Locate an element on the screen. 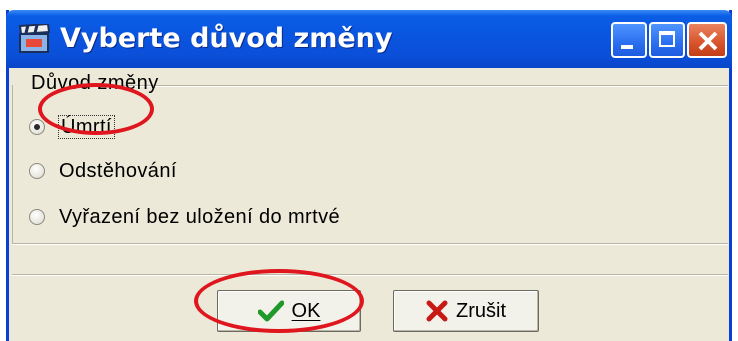 This screenshot has height=341, width=738. maximize-icon is located at coordinates (667, 39).